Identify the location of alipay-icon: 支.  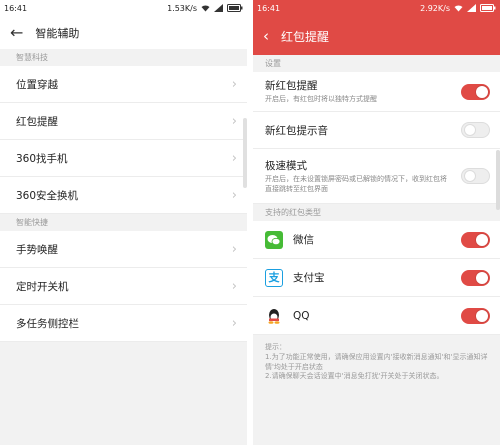
(274, 277).